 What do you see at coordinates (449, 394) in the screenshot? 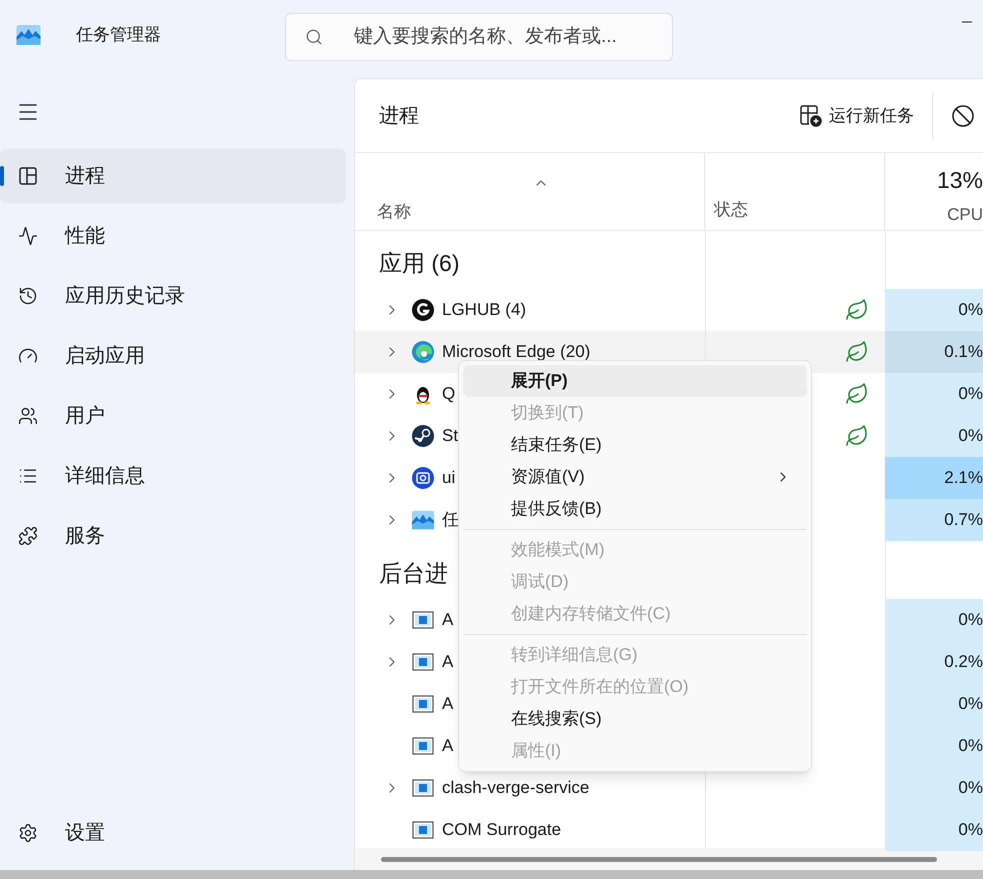
I see `process-name: Q` at bounding box center [449, 394].